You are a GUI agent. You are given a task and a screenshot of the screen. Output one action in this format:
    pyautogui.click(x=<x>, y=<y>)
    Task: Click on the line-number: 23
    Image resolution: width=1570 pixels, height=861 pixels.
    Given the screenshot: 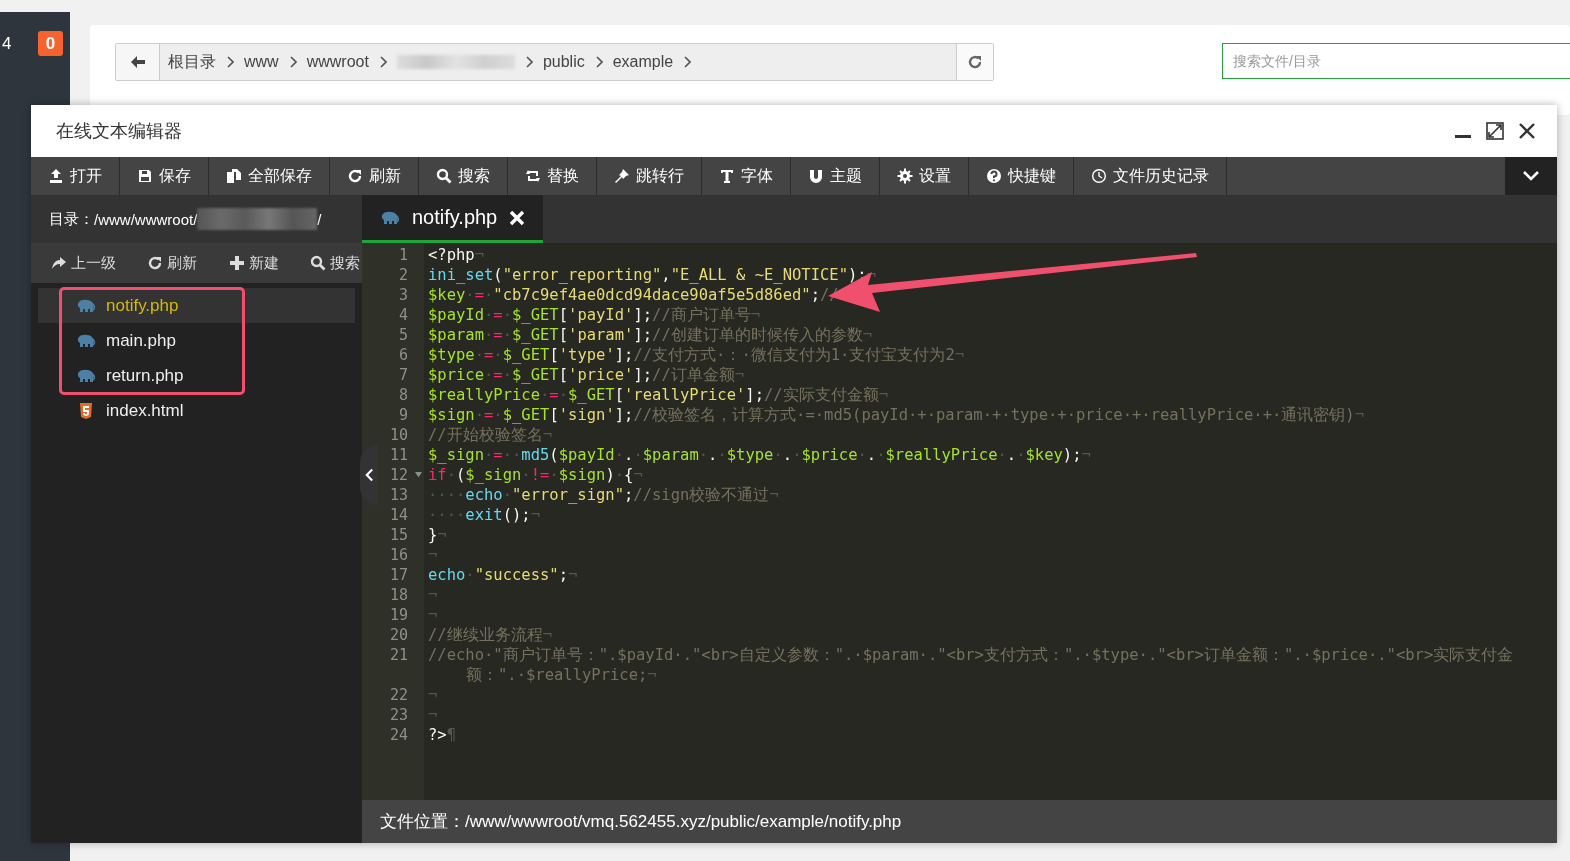 What is the action you would take?
    pyautogui.click(x=398, y=715)
    